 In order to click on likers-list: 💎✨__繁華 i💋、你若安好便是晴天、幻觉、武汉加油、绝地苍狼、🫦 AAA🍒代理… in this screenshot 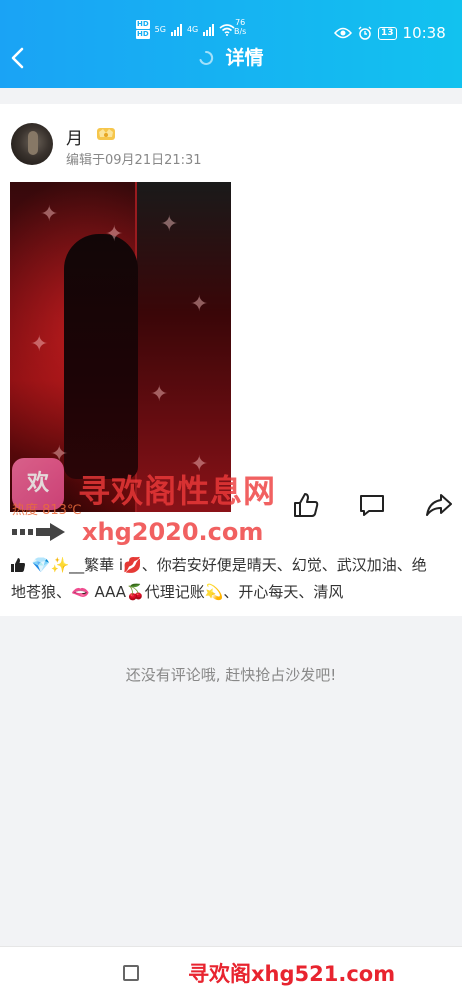, I will do `click(226, 579)`.